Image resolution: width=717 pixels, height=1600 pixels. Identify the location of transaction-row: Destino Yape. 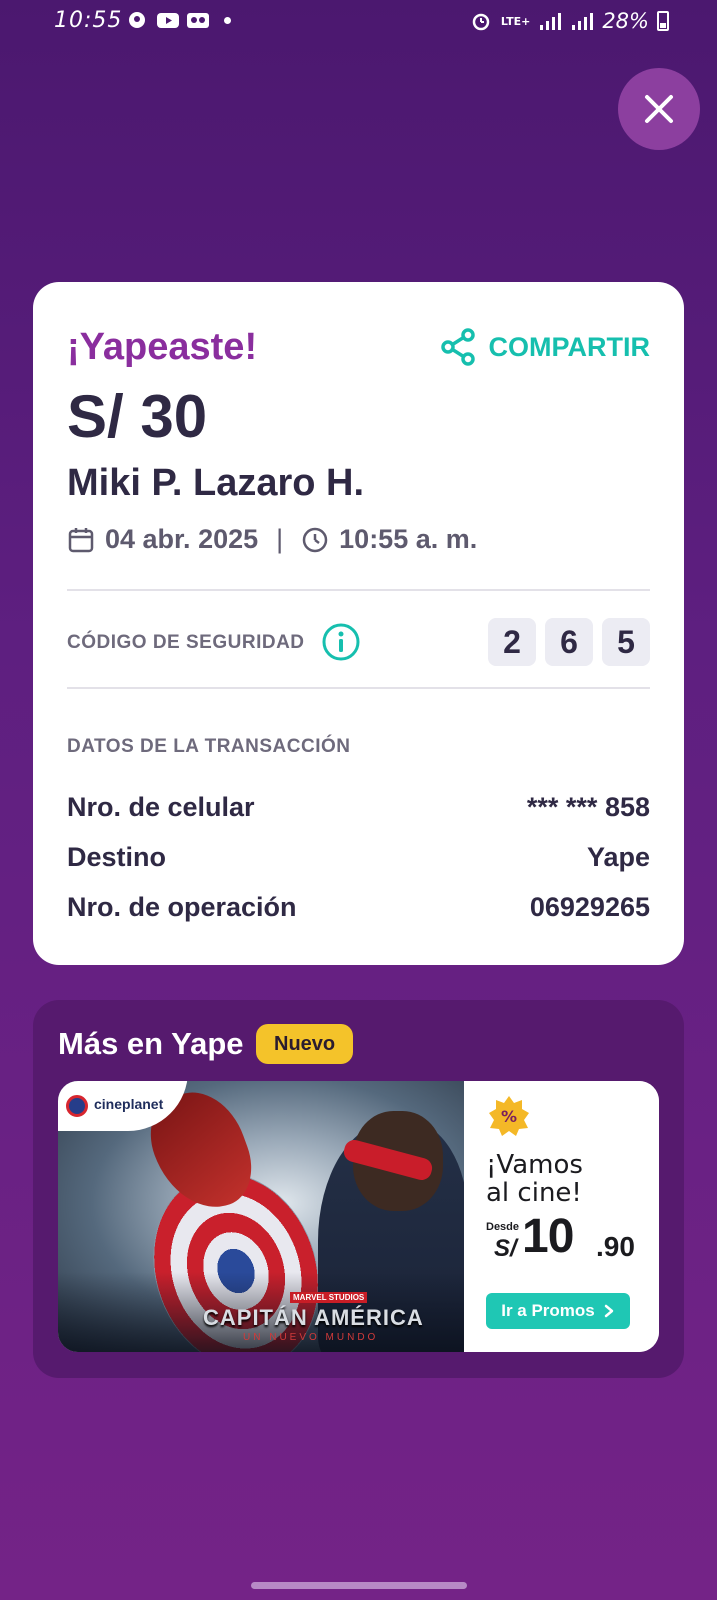
(358, 857).